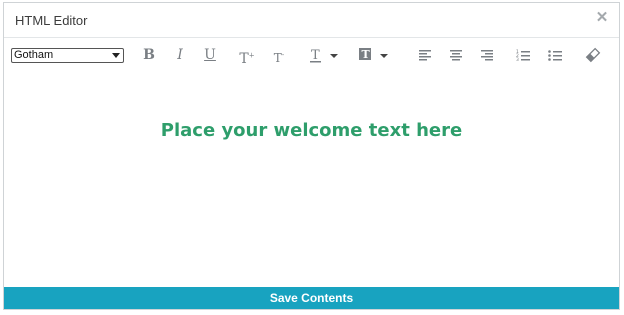 The image size is (624, 315). I want to click on align-left-icon, so click(425, 55).